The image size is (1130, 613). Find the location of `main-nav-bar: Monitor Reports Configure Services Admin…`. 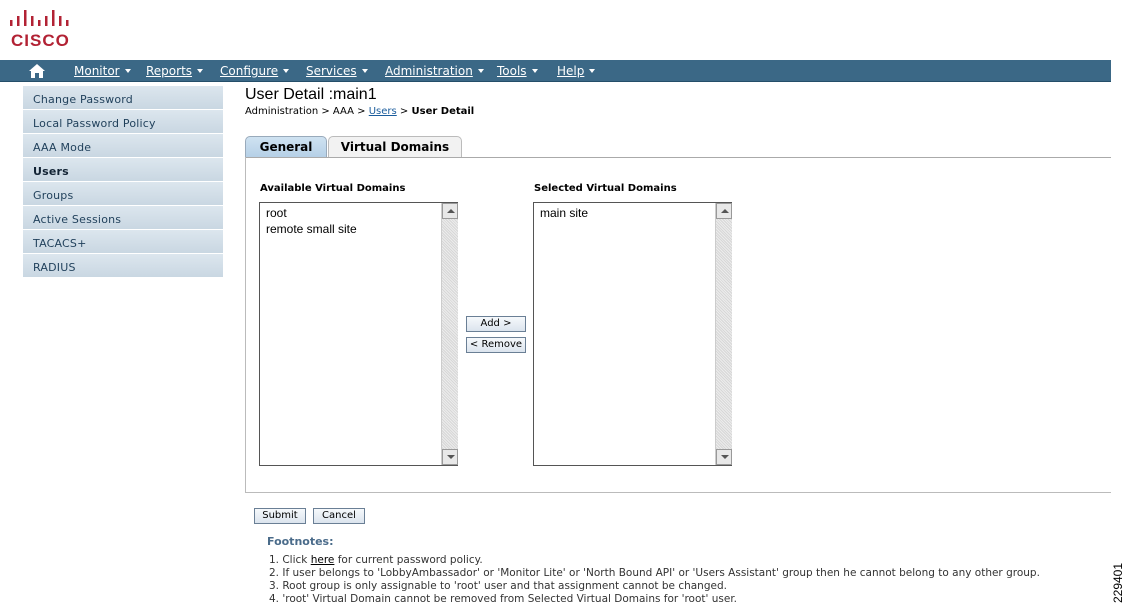

main-nav-bar: Monitor Reports Configure Services Admin… is located at coordinates (555, 71).